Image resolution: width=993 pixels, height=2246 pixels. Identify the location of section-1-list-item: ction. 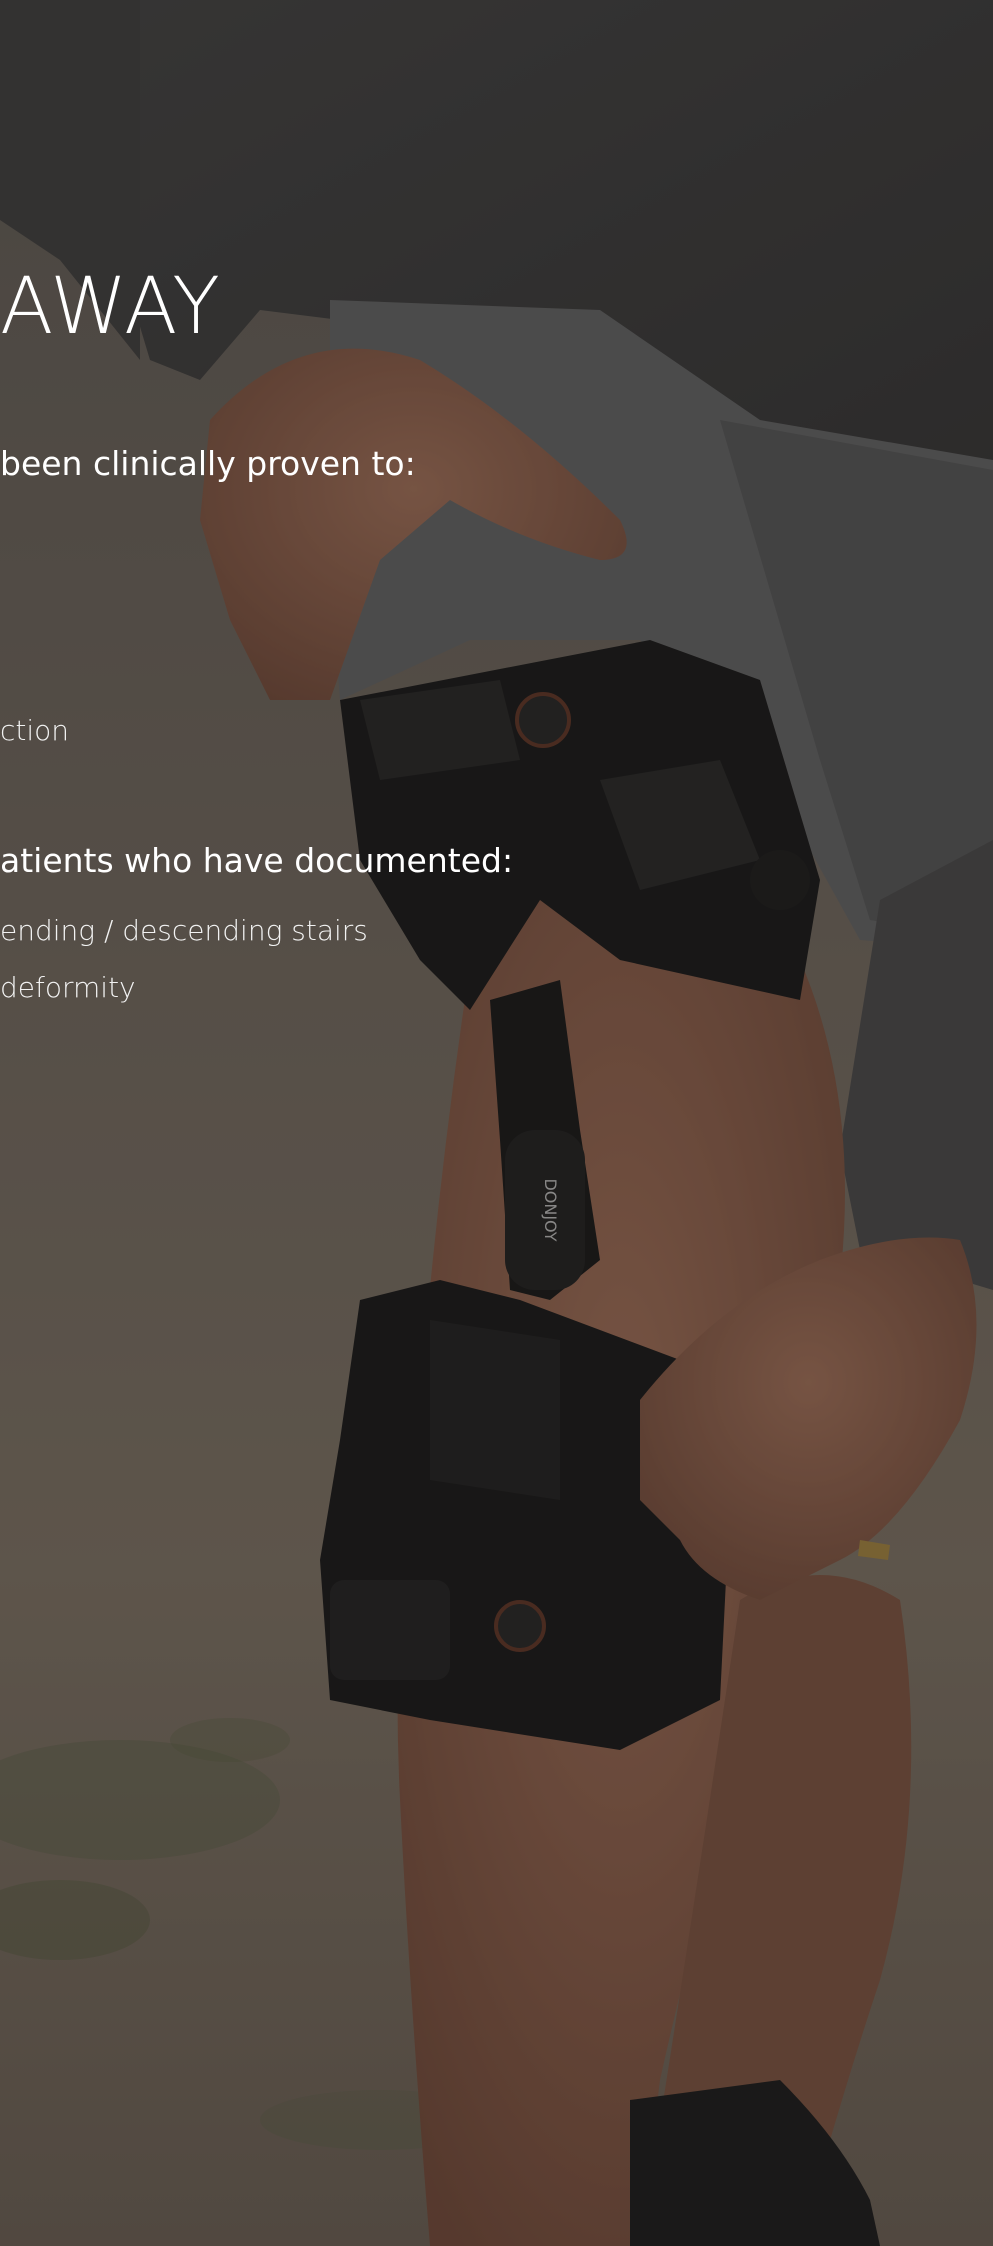
(35, 730).